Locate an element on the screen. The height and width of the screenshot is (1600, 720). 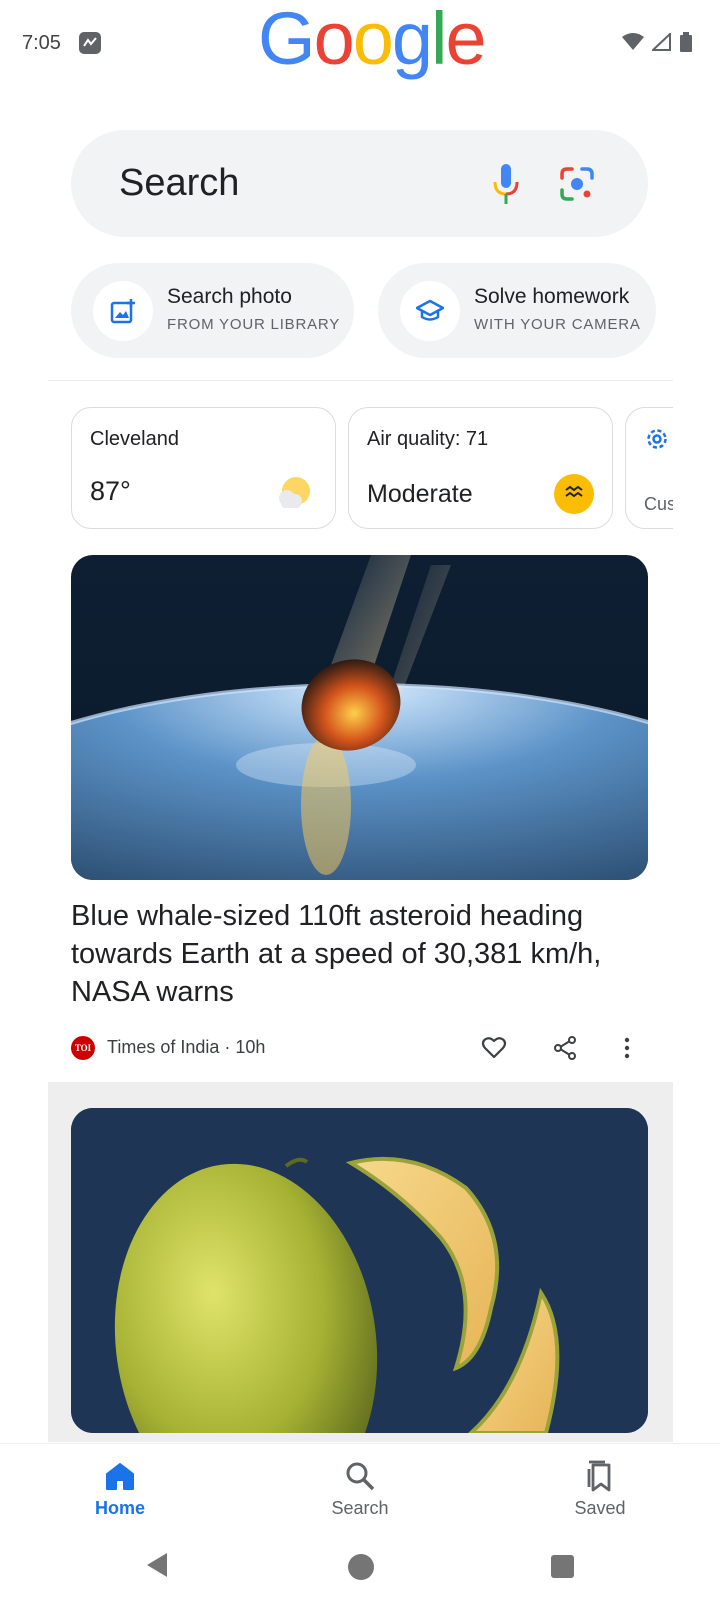
logo-letter-g2: g is located at coordinates (412, 40).